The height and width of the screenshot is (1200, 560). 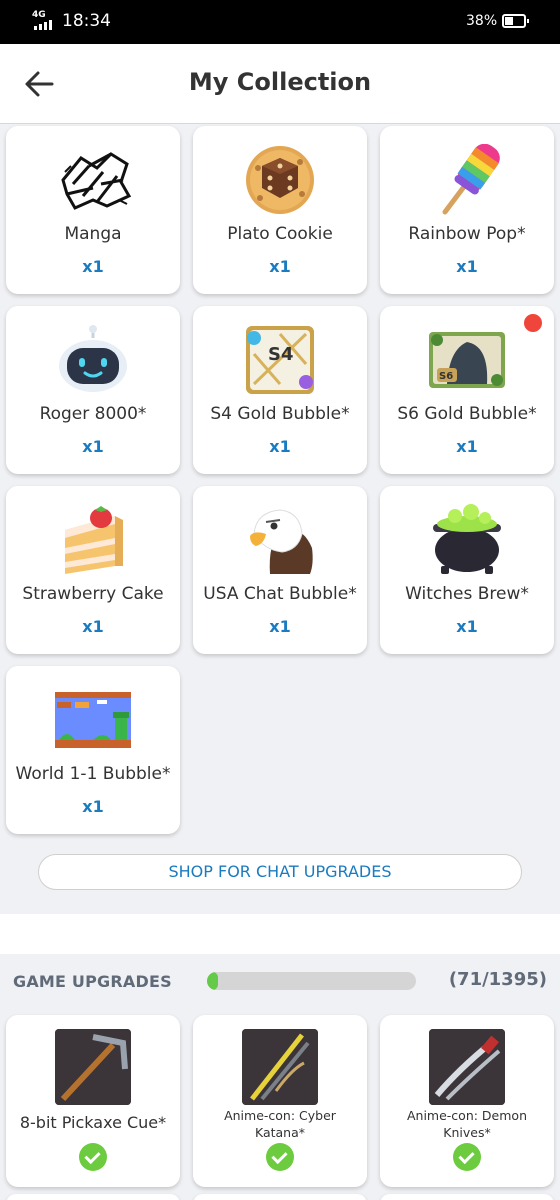 What do you see at coordinates (93, 1067) in the screenshot?
I see `pickaxe-cue-icon` at bounding box center [93, 1067].